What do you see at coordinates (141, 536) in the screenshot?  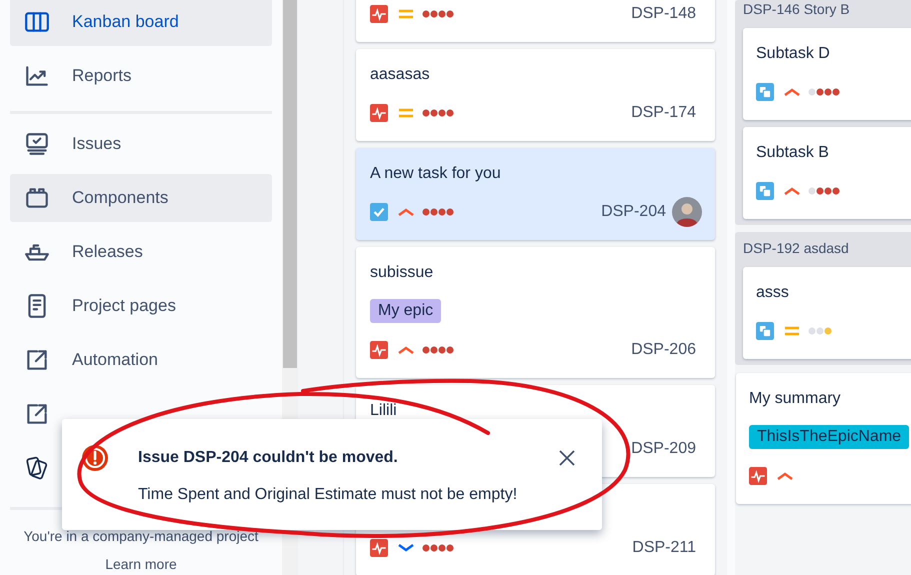 I see `footer-text: You're in a company-managed project` at bounding box center [141, 536].